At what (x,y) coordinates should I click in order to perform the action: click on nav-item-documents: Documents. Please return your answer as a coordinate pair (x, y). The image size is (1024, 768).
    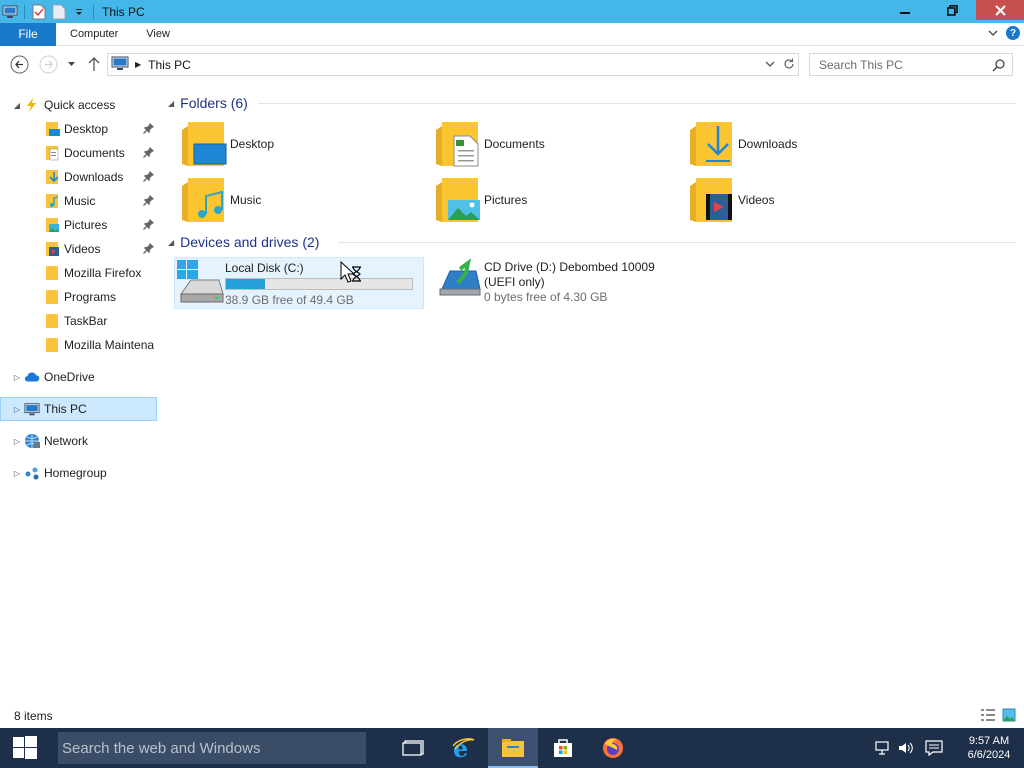
    Looking at the image, I should click on (78, 153).